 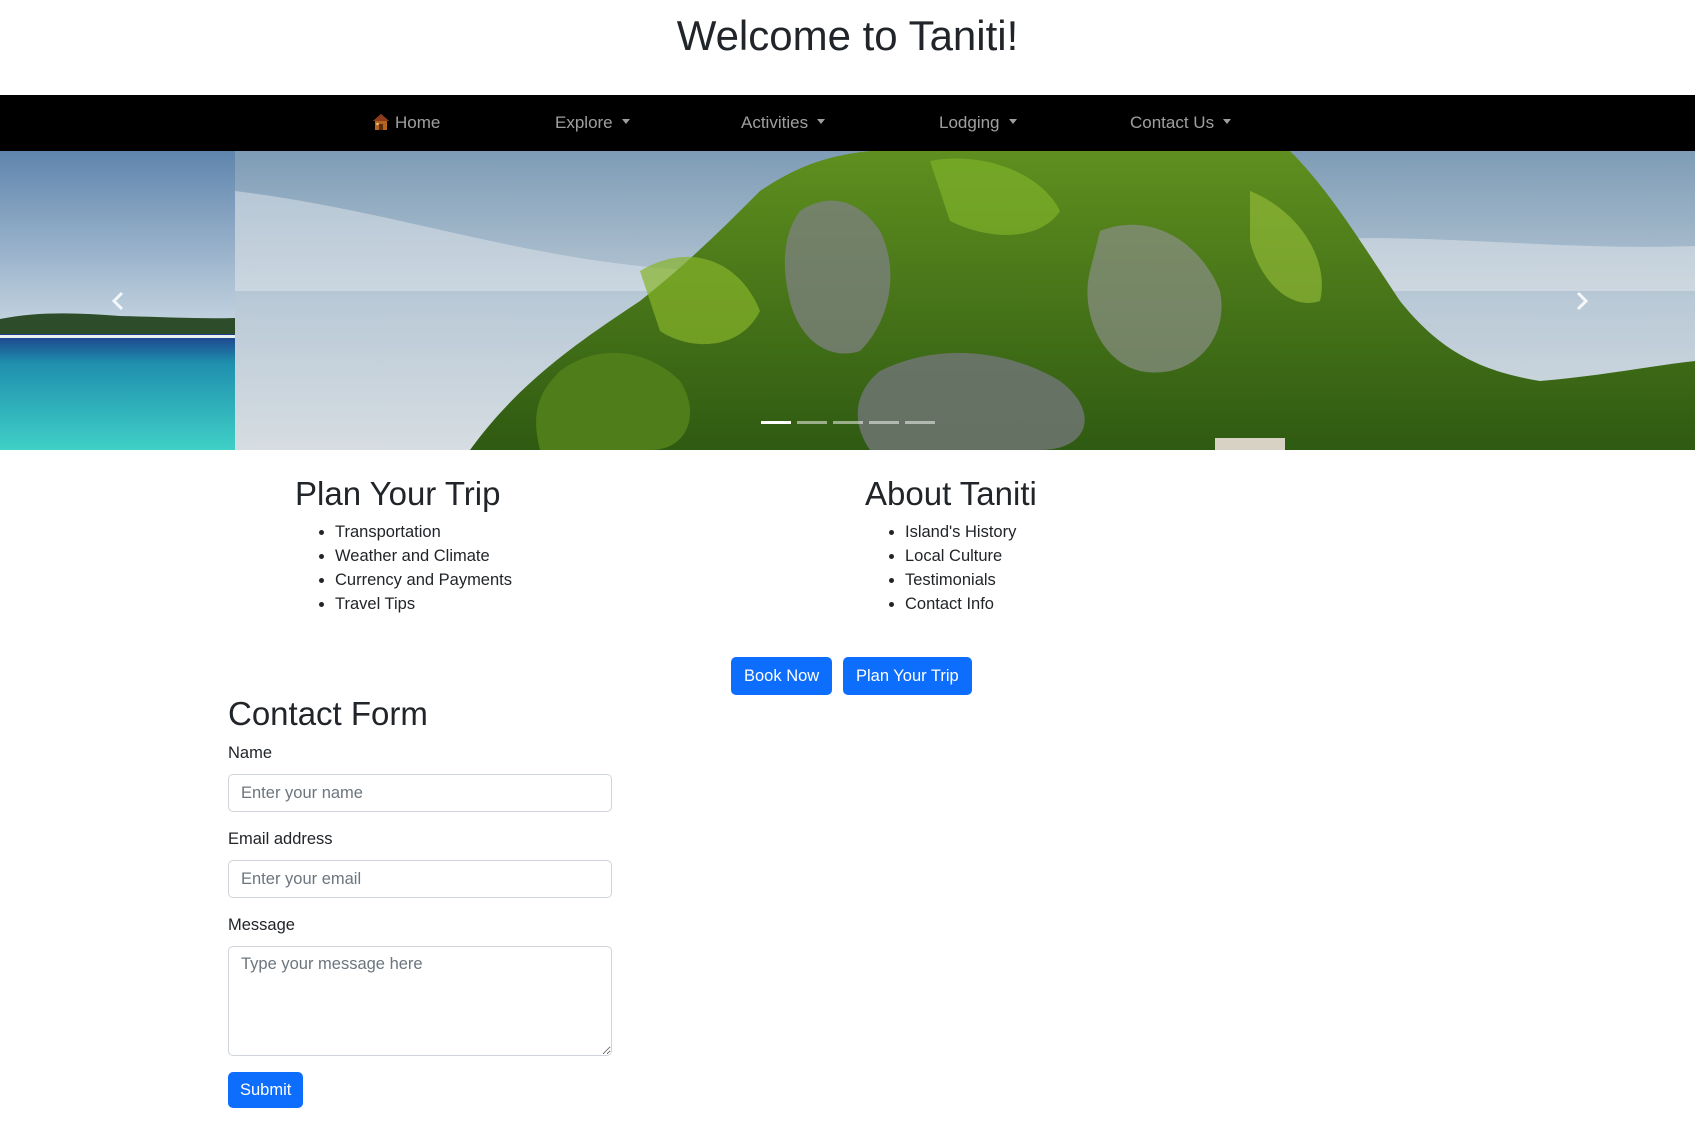 I want to click on carousel-indicators, so click(x=847, y=422).